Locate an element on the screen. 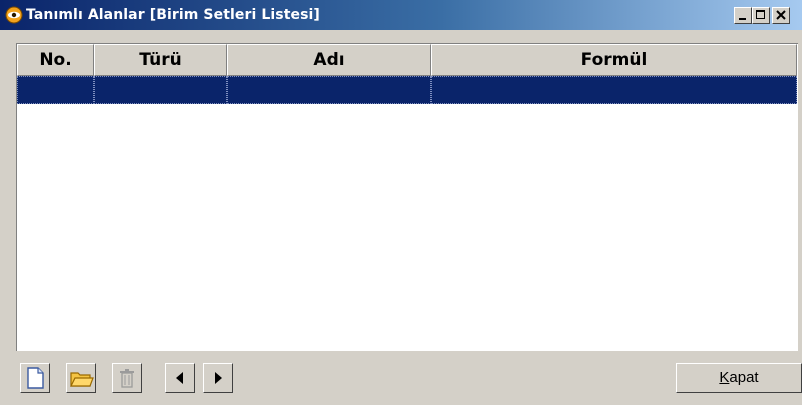 The width and height of the screenshot is (802, 405). close-dialog-button: Kapat is located at coordinates (739, 378).